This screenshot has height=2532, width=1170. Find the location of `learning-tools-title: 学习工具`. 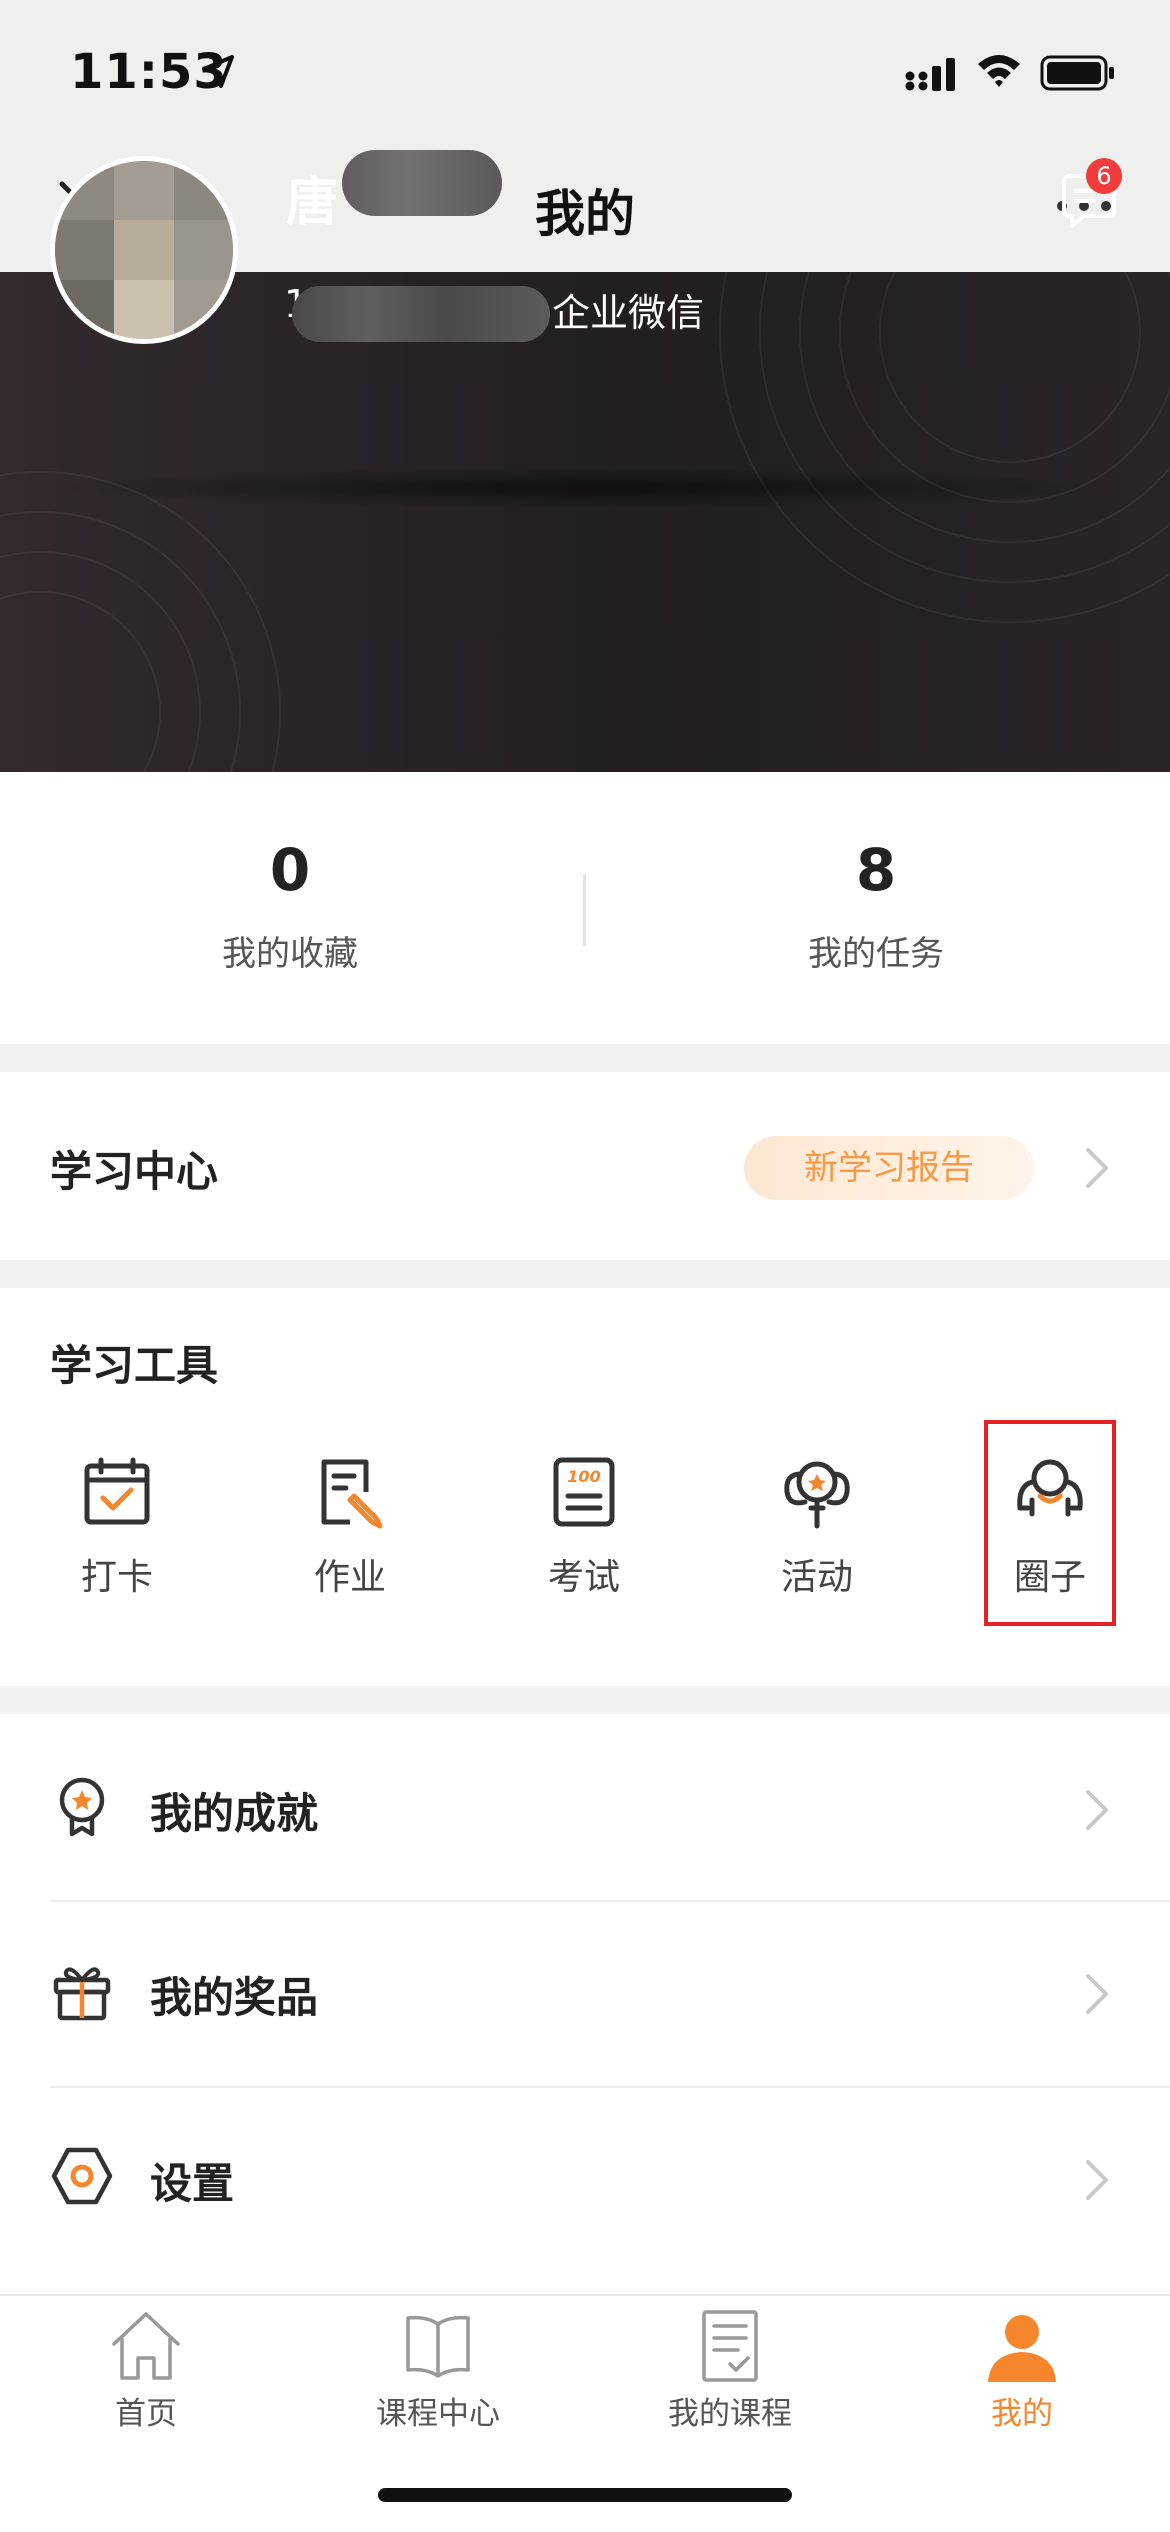

learning-tools-title: 学习工具 is located at coordinates (134, 1365).